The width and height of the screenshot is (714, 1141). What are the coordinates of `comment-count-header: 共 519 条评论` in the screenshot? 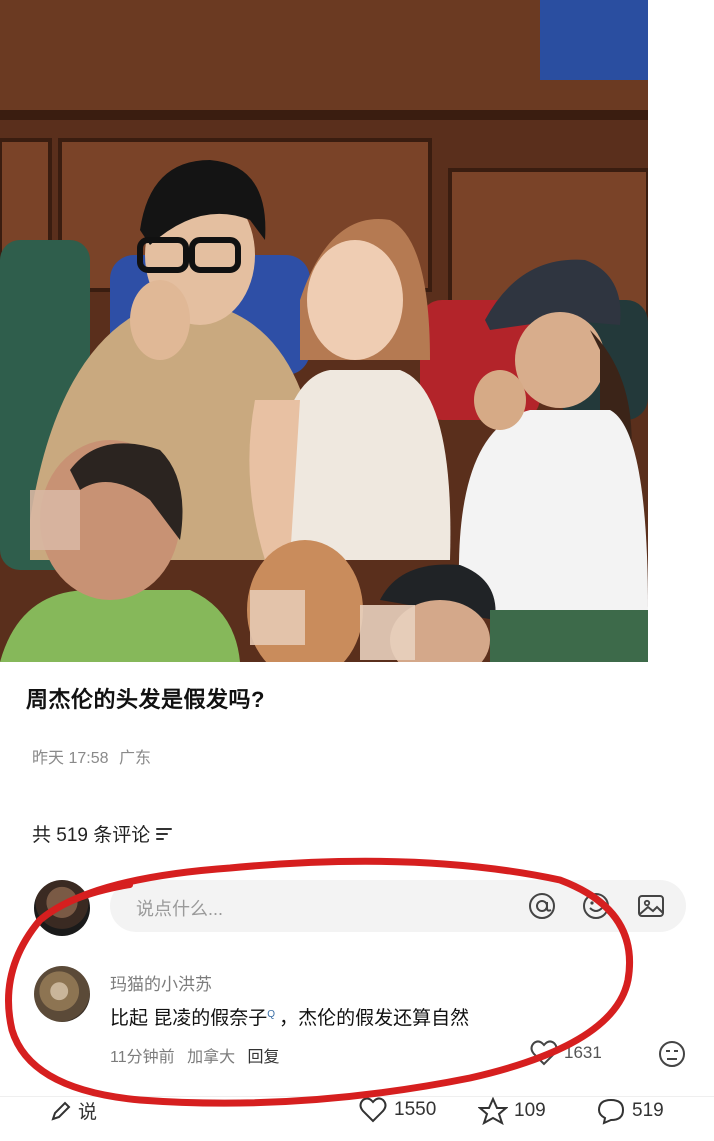 It's located at (102, 833).